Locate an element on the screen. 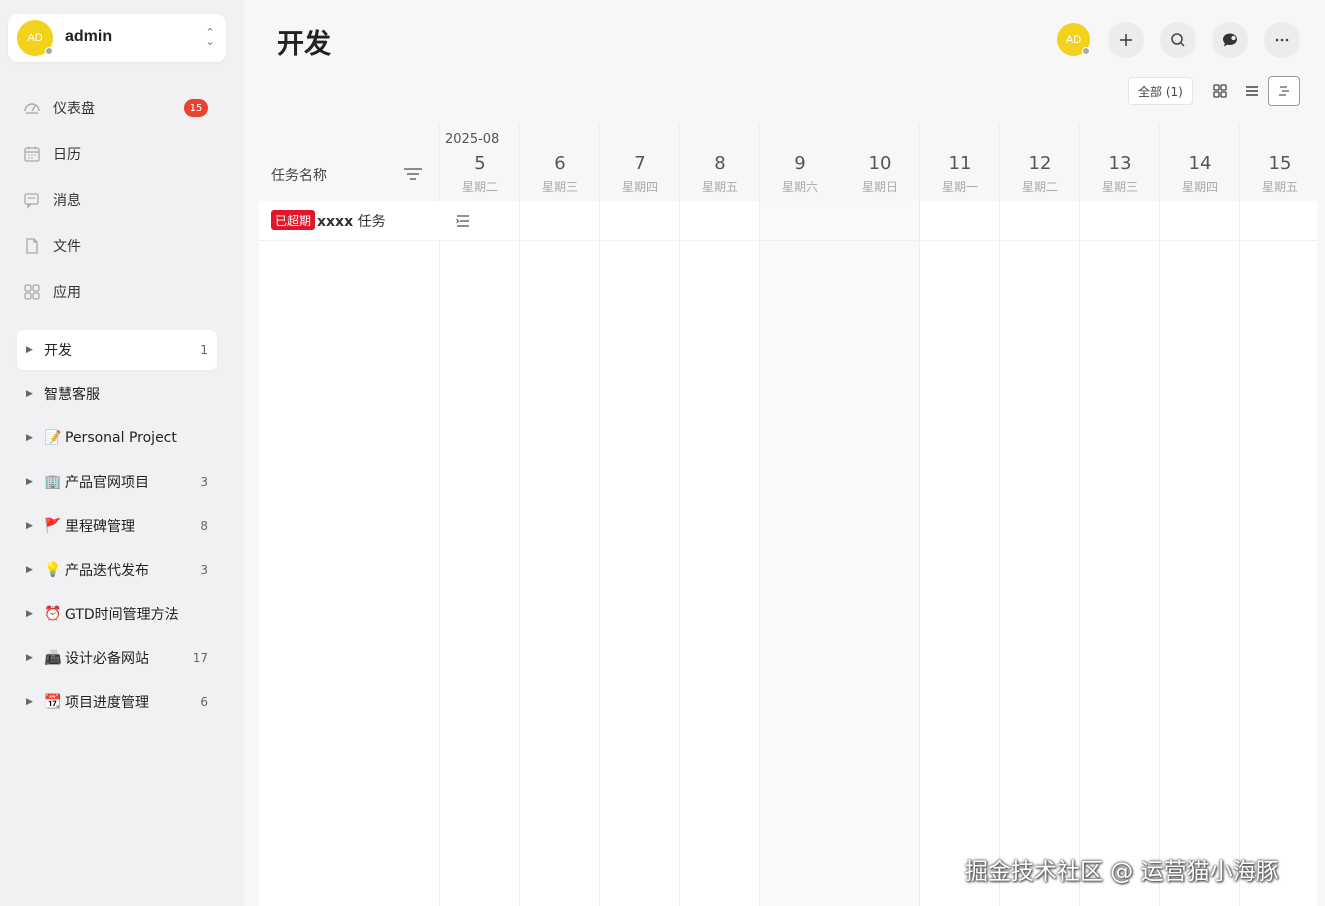  calendar-icon is located at coordinates (32, 154).